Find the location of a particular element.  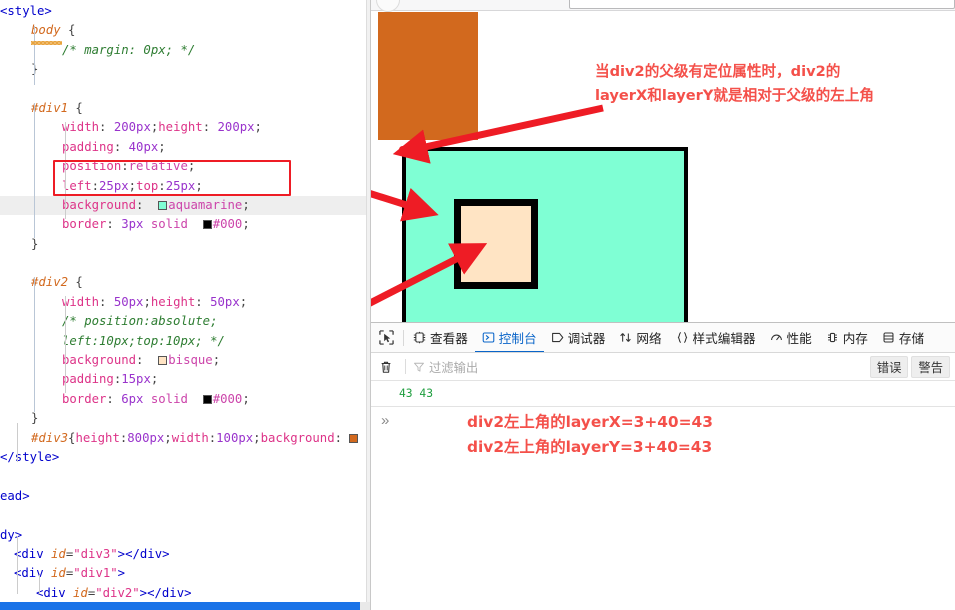

code-line: border: 3px solid #000; is located at coordinates (185, 224).